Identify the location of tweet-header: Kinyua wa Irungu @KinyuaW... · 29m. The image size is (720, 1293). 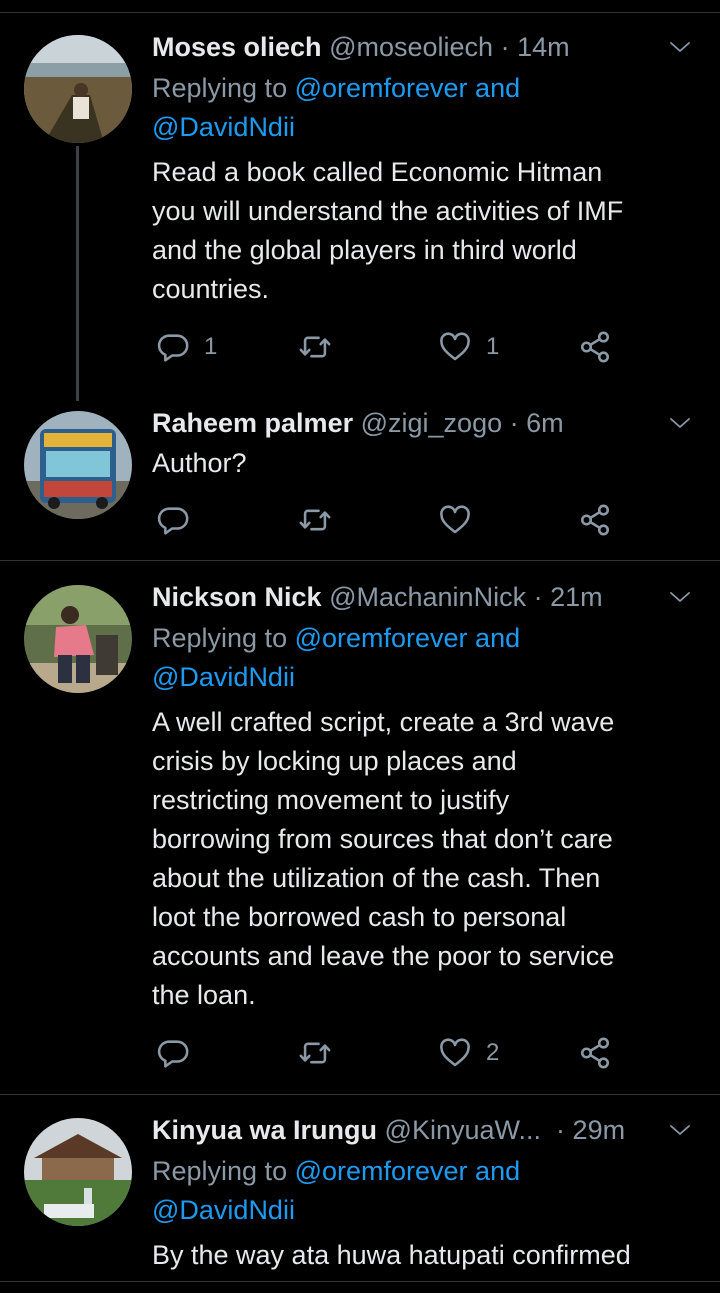
(401, 1130).